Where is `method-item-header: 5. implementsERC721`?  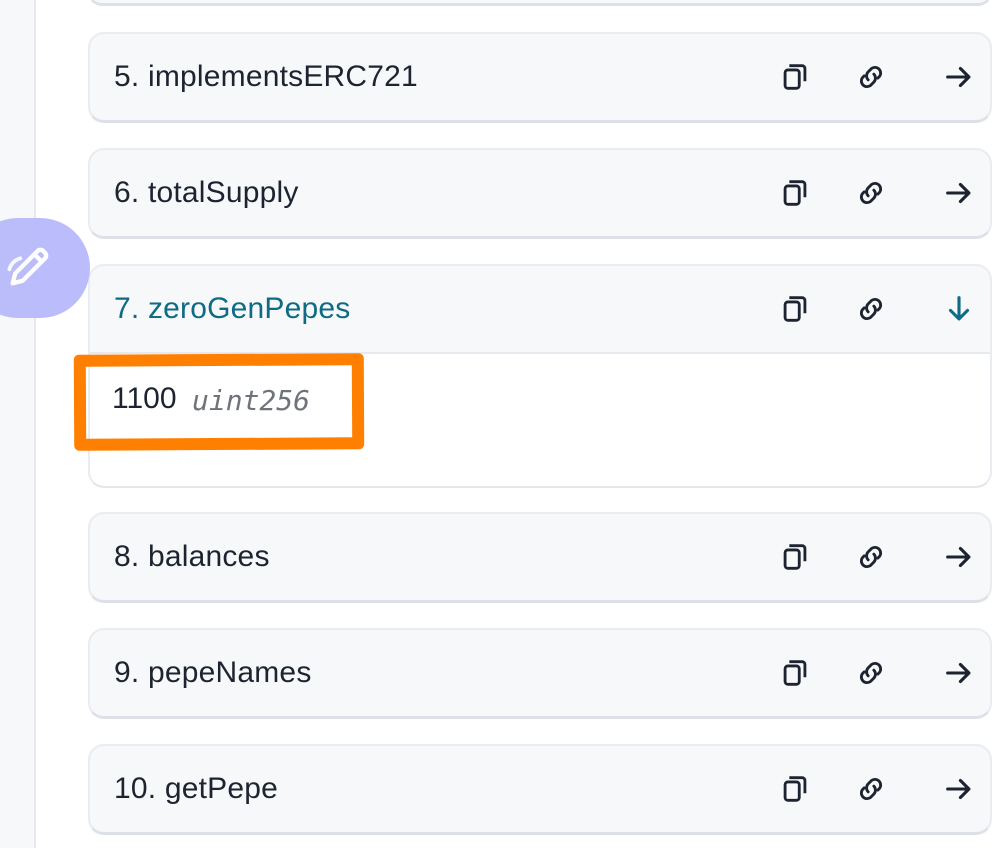 method-item-header: 5. implementsERC721 is located at coordinates (540, 77).